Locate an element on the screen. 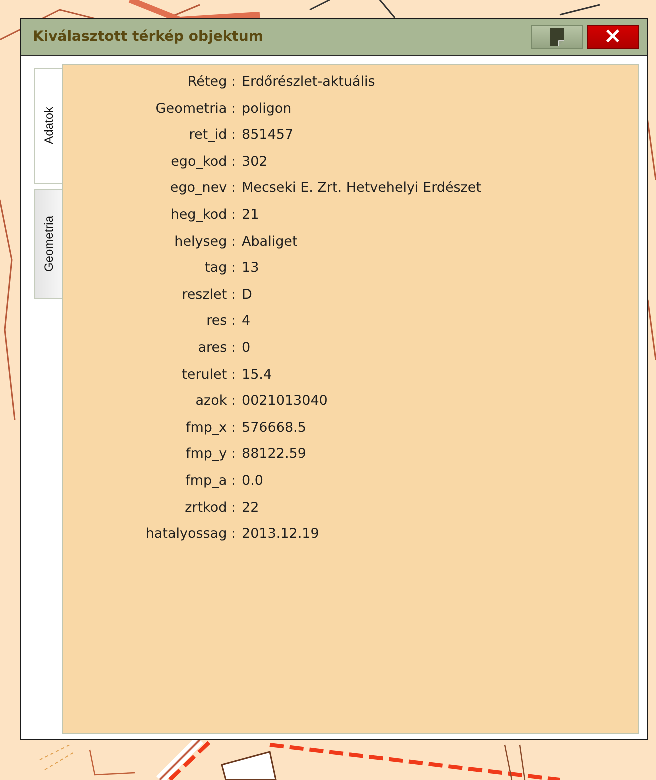 This screenshot has width=656, height=780. window-title: Kiválasztott térkép objektum is located at coordinates (148, 37).